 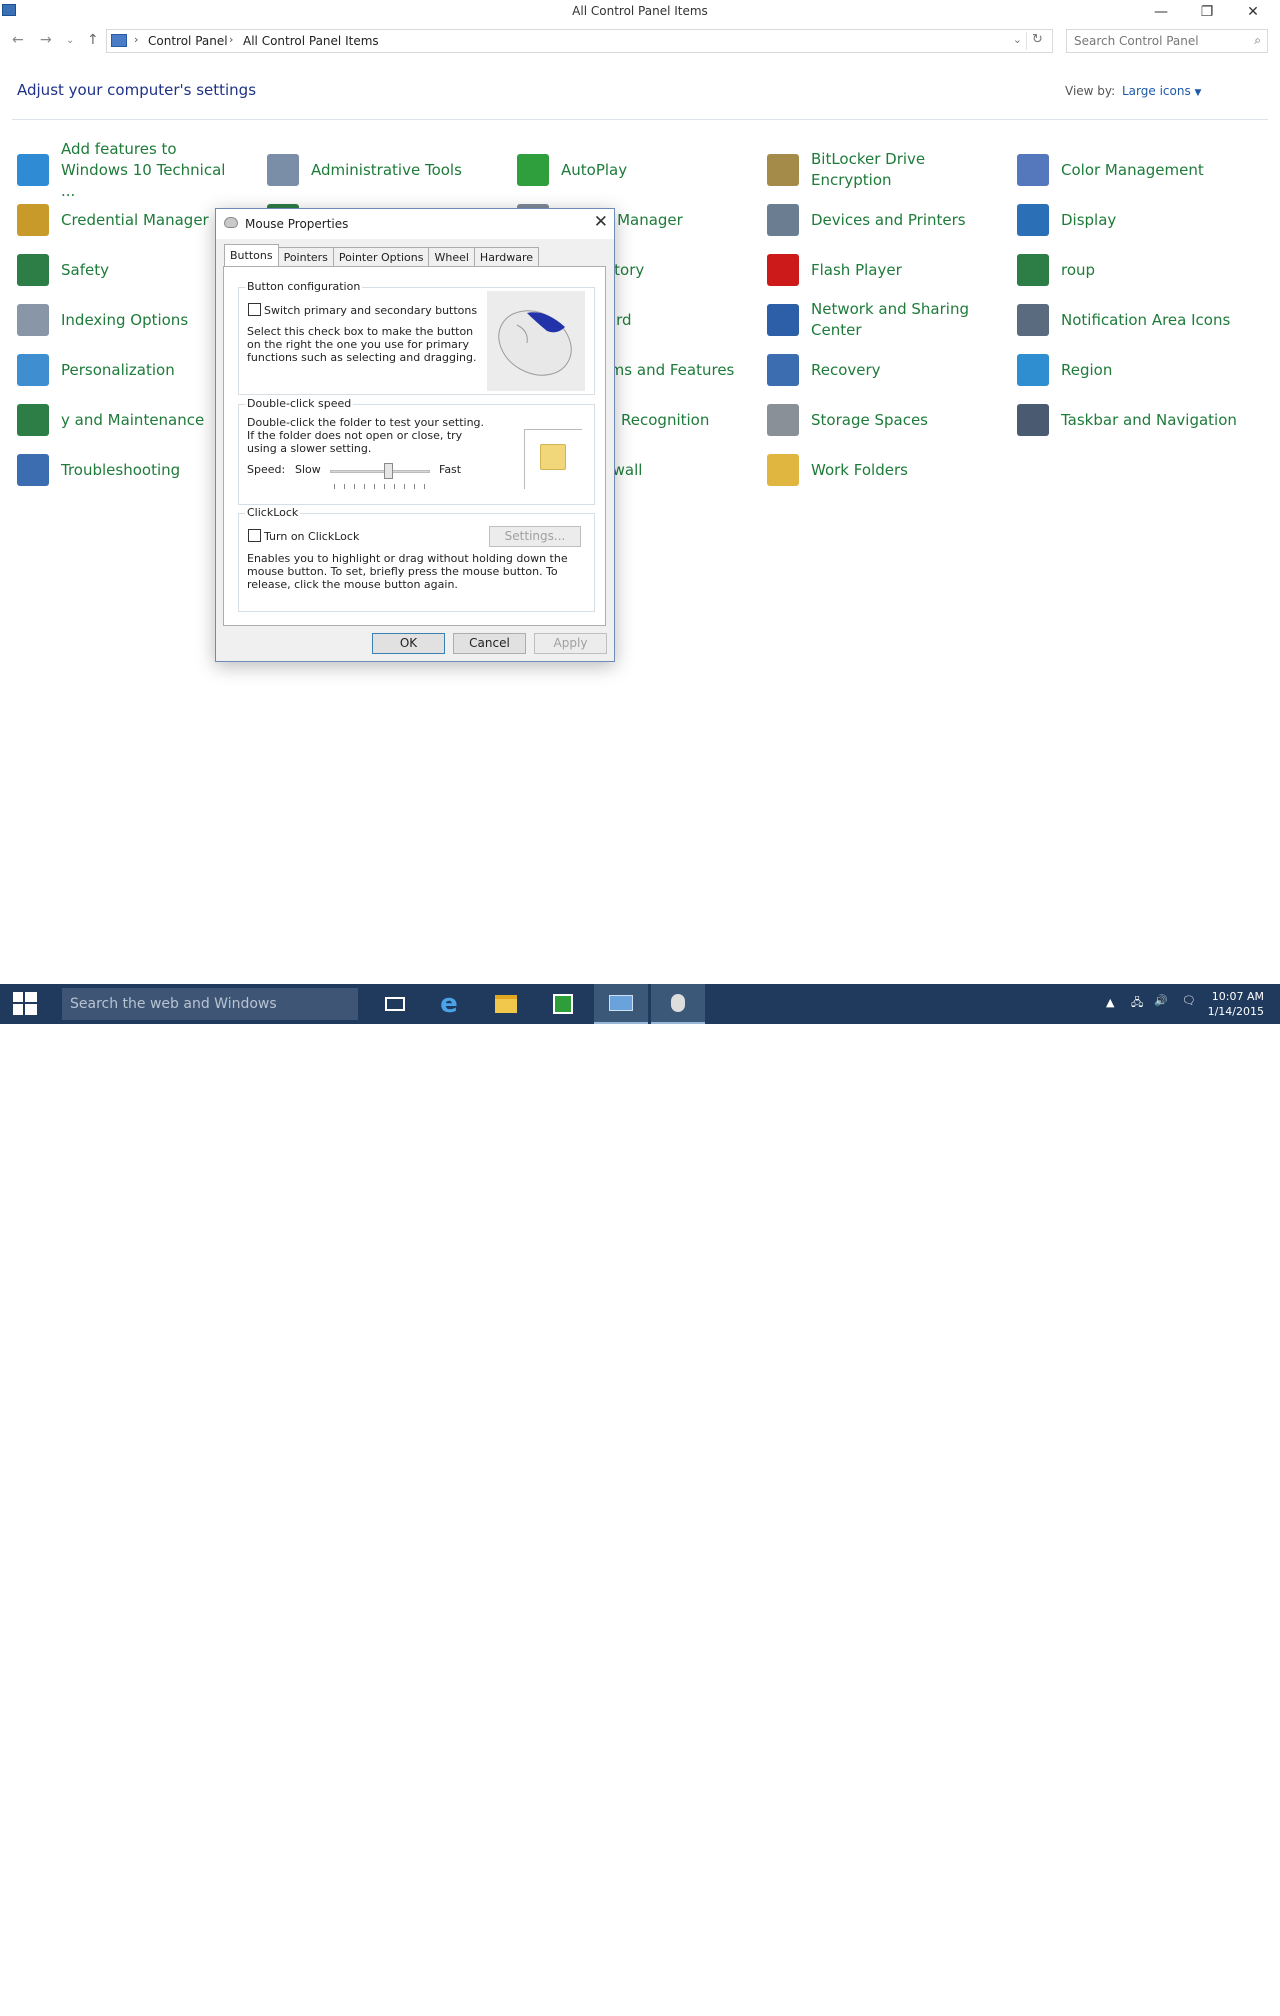 What do you see at coordinates (1089, 219) in the screenshot?
I see `control-panel-item-label: Display` at bounding box center [1089, 219].